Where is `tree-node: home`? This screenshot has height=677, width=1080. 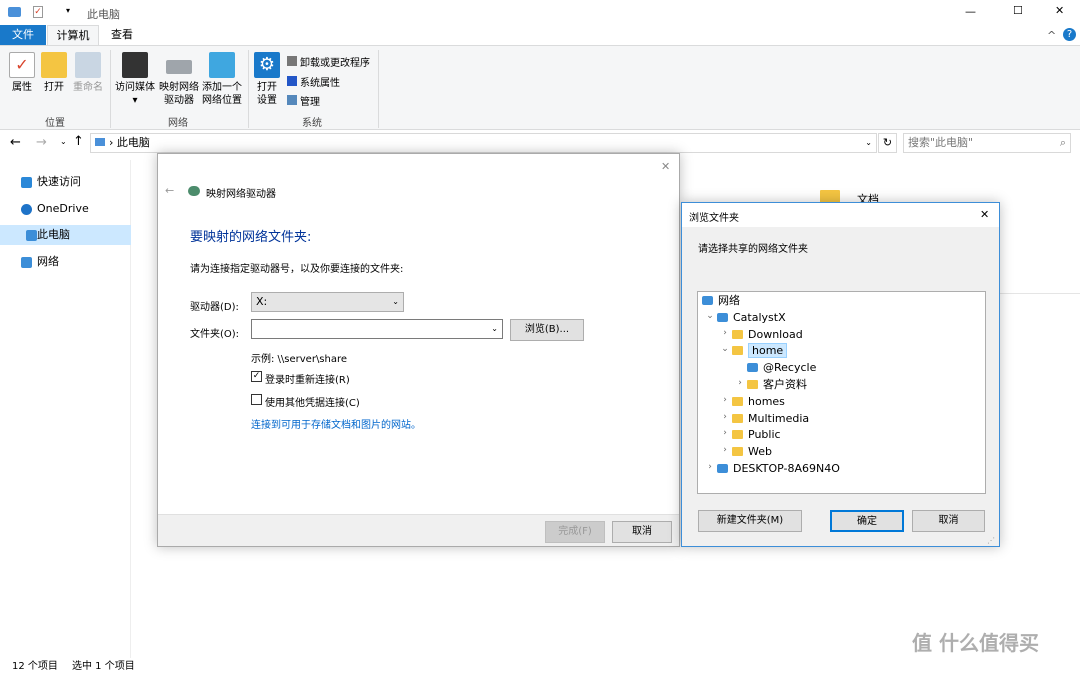
tree-node: home is located at coordinates (760, 351).